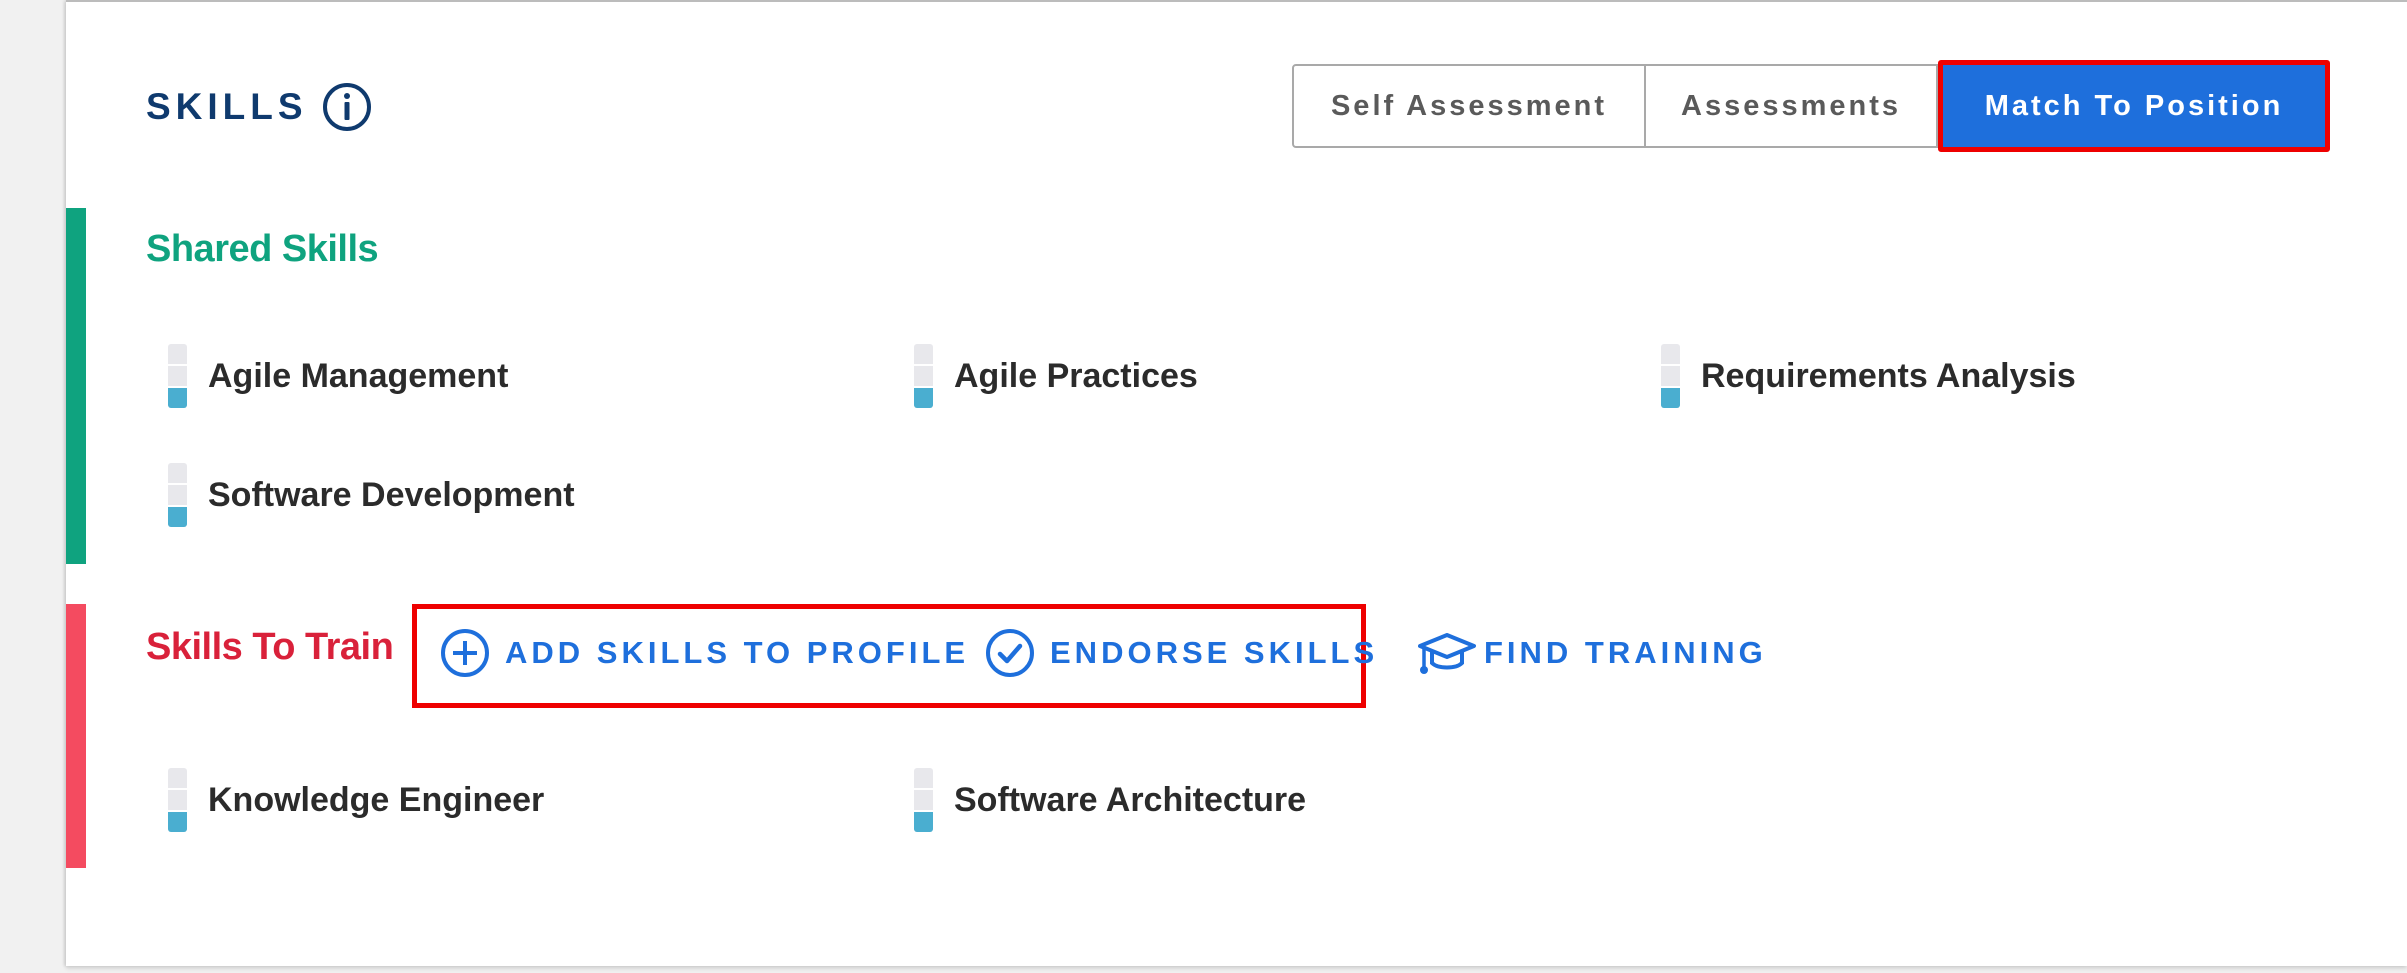 This screenshot has height=973, width=2407. What do you see at coordinates (737, 652) in the screenshot?
I see `add-skills-to-profile-label: ADD SKILLS TO PROFILE` at bounding box center [737, 652].